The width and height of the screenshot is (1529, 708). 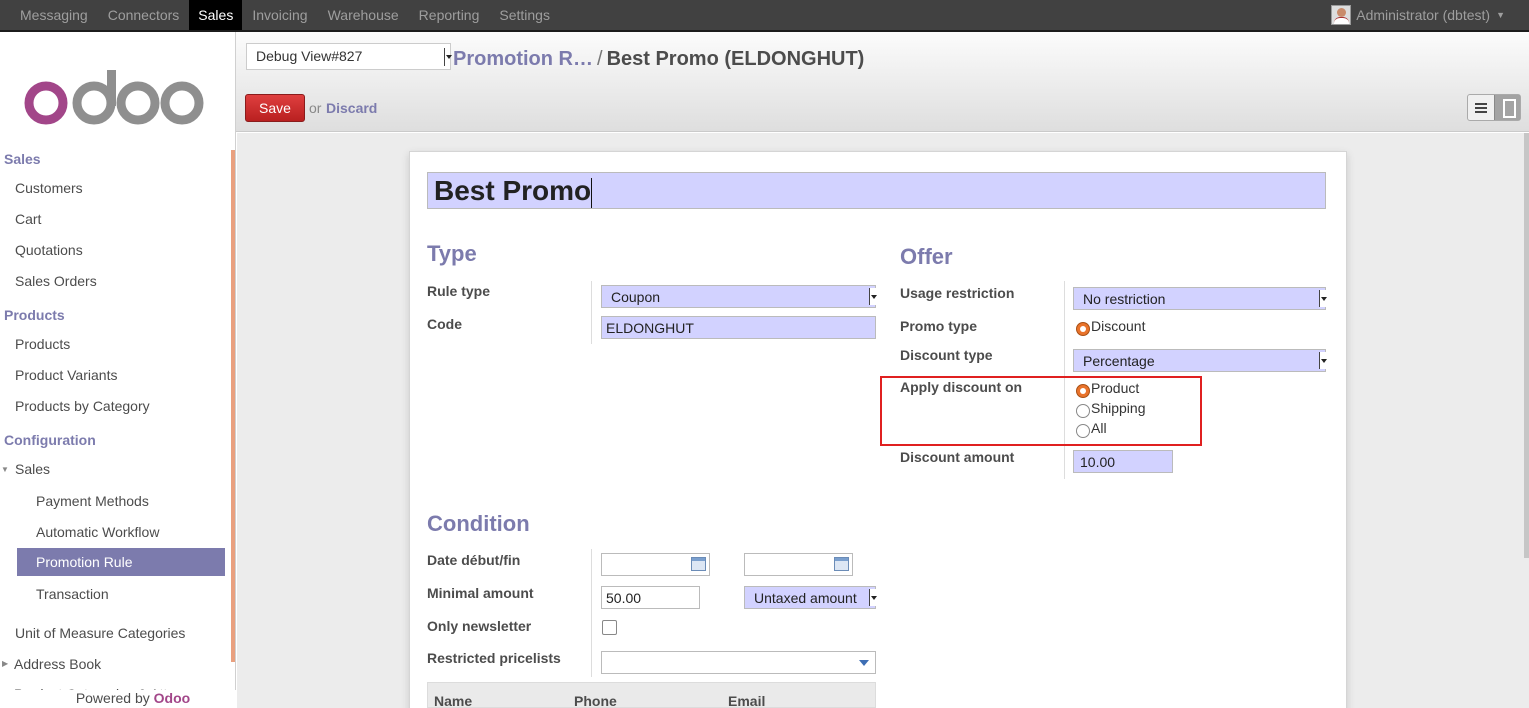 What do you see at coordinates (864, 663) in the screenshot?
I see `dropdown-arrow-icon` at bounding box center [864, 663].